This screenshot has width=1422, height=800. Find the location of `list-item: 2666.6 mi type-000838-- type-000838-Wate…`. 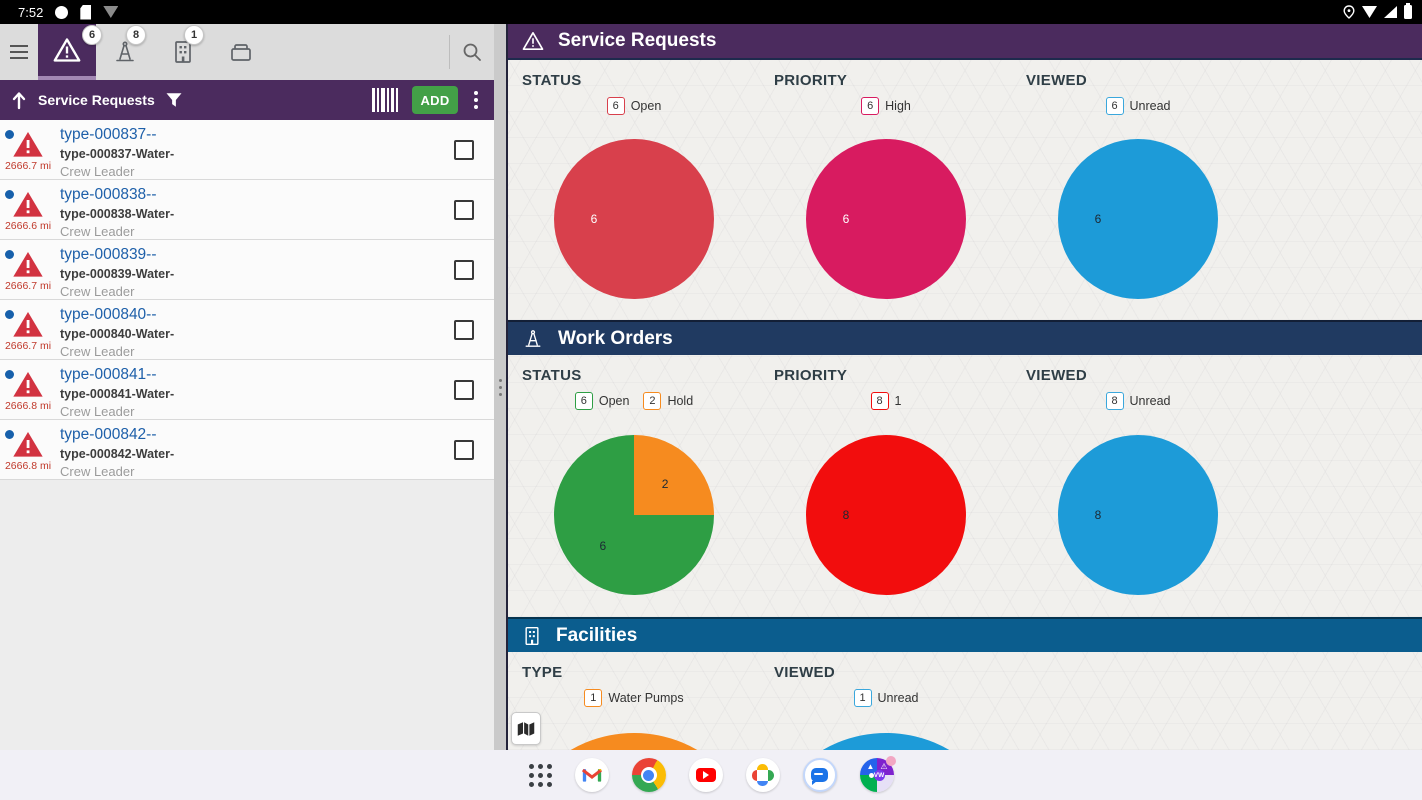

list-item: 2666.6 mi type-000838-- type-000838-Wate… is located at coordinates (247, 210).